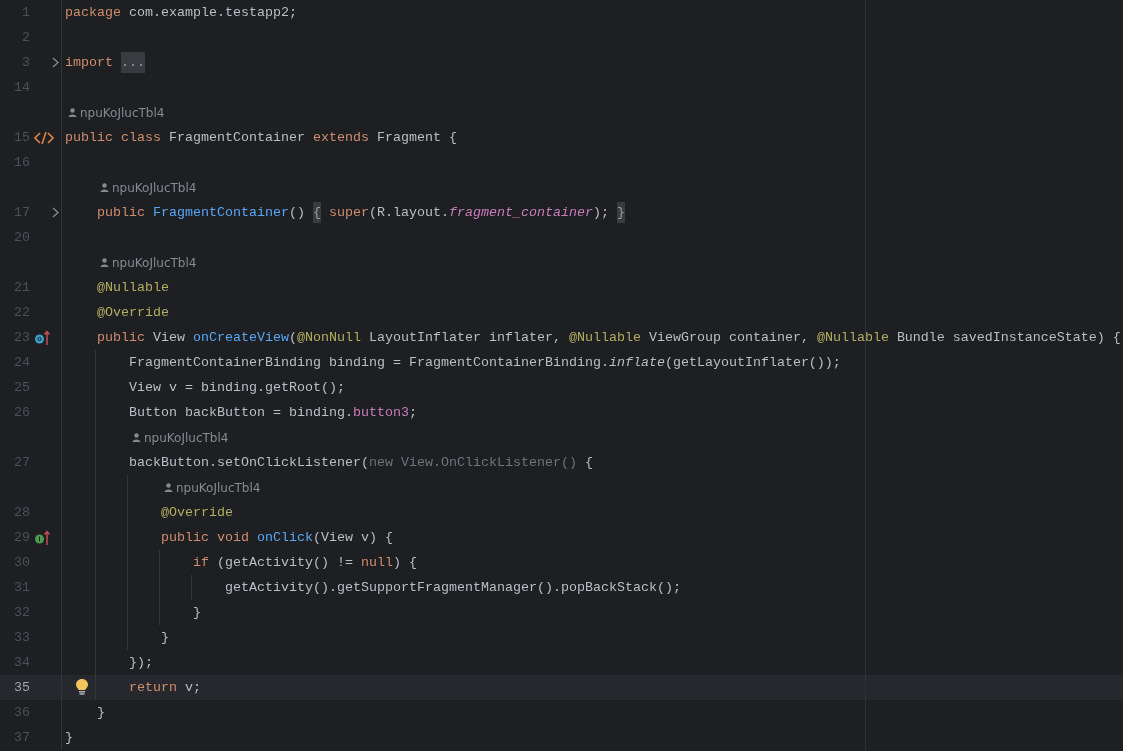  Describe the element at coordinates (305, 562) in the screenshot. I see `code-line: if (getActivity() != null) {` at that location.